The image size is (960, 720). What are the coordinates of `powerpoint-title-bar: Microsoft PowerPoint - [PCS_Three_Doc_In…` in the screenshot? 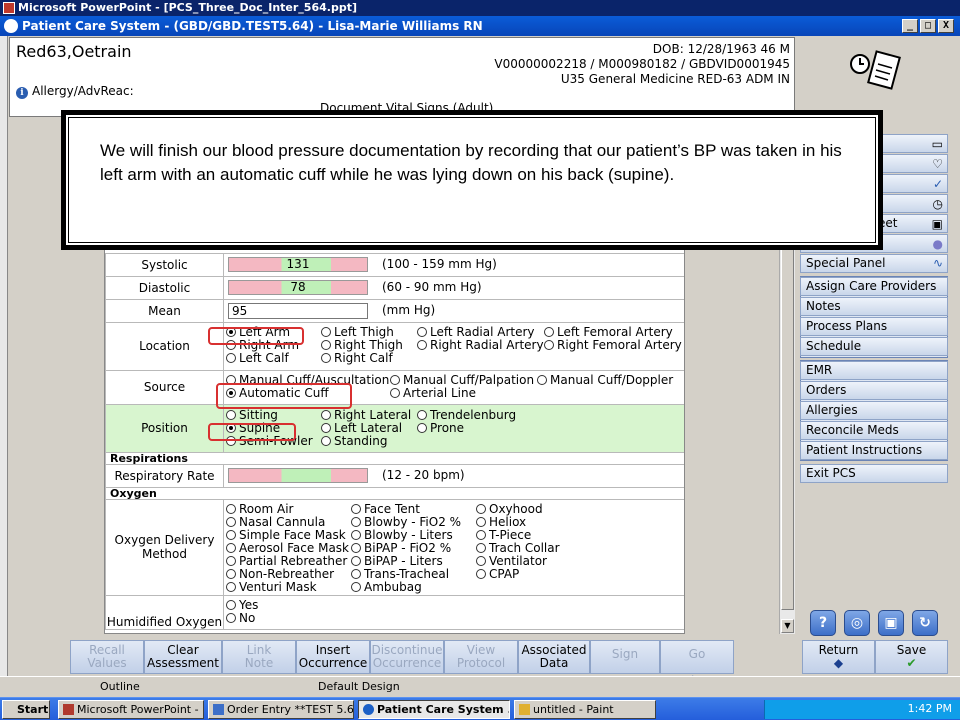 It's located at (480, 8).